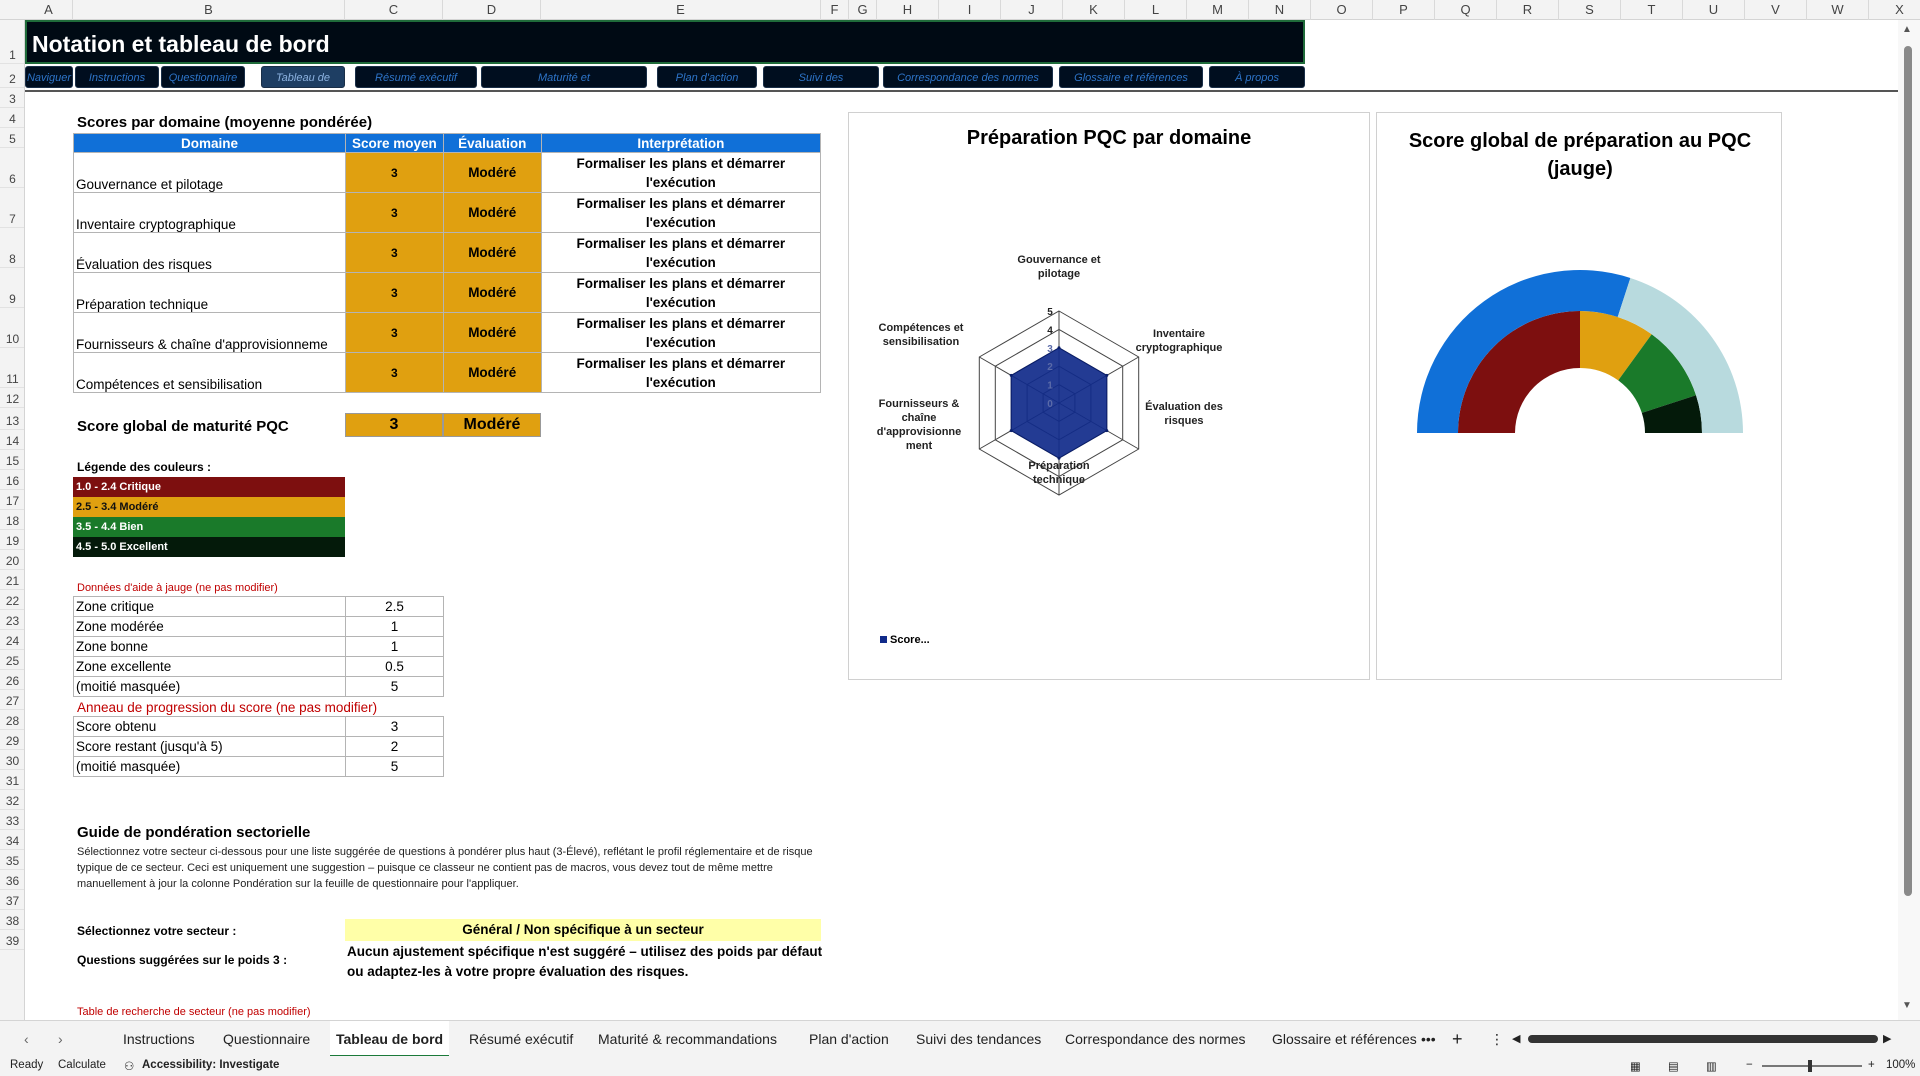 The image size is (1920, 1076). I want to click on row-header: 7, so click(12, 208).